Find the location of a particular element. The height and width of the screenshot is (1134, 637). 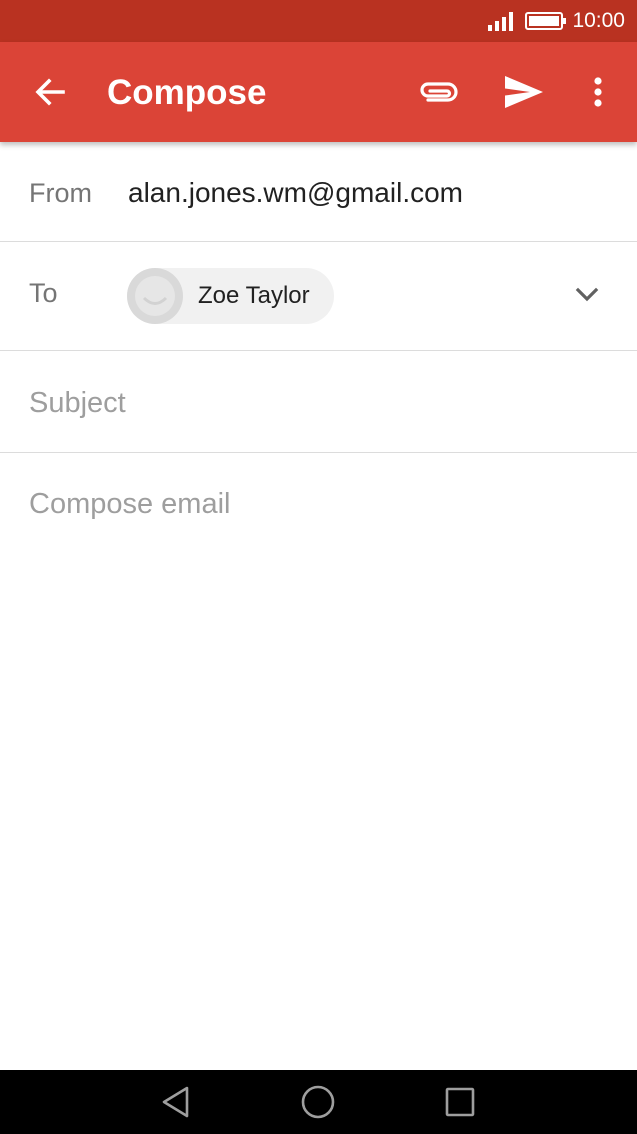

nav-home-icon is located at coordinates (318, 1102).